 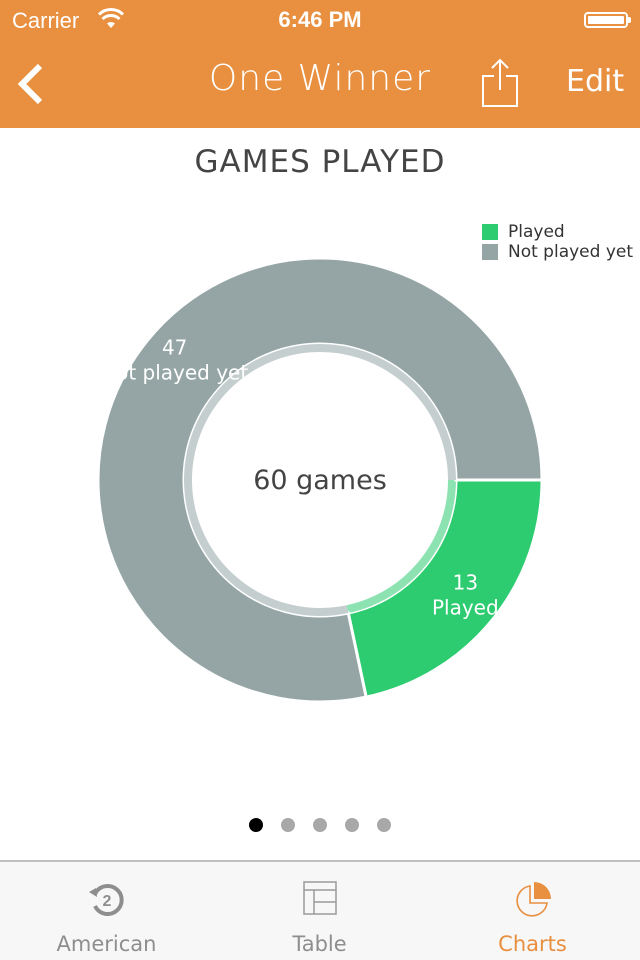 I want to click on pie-chart-icon, so click(x=533, y=902).